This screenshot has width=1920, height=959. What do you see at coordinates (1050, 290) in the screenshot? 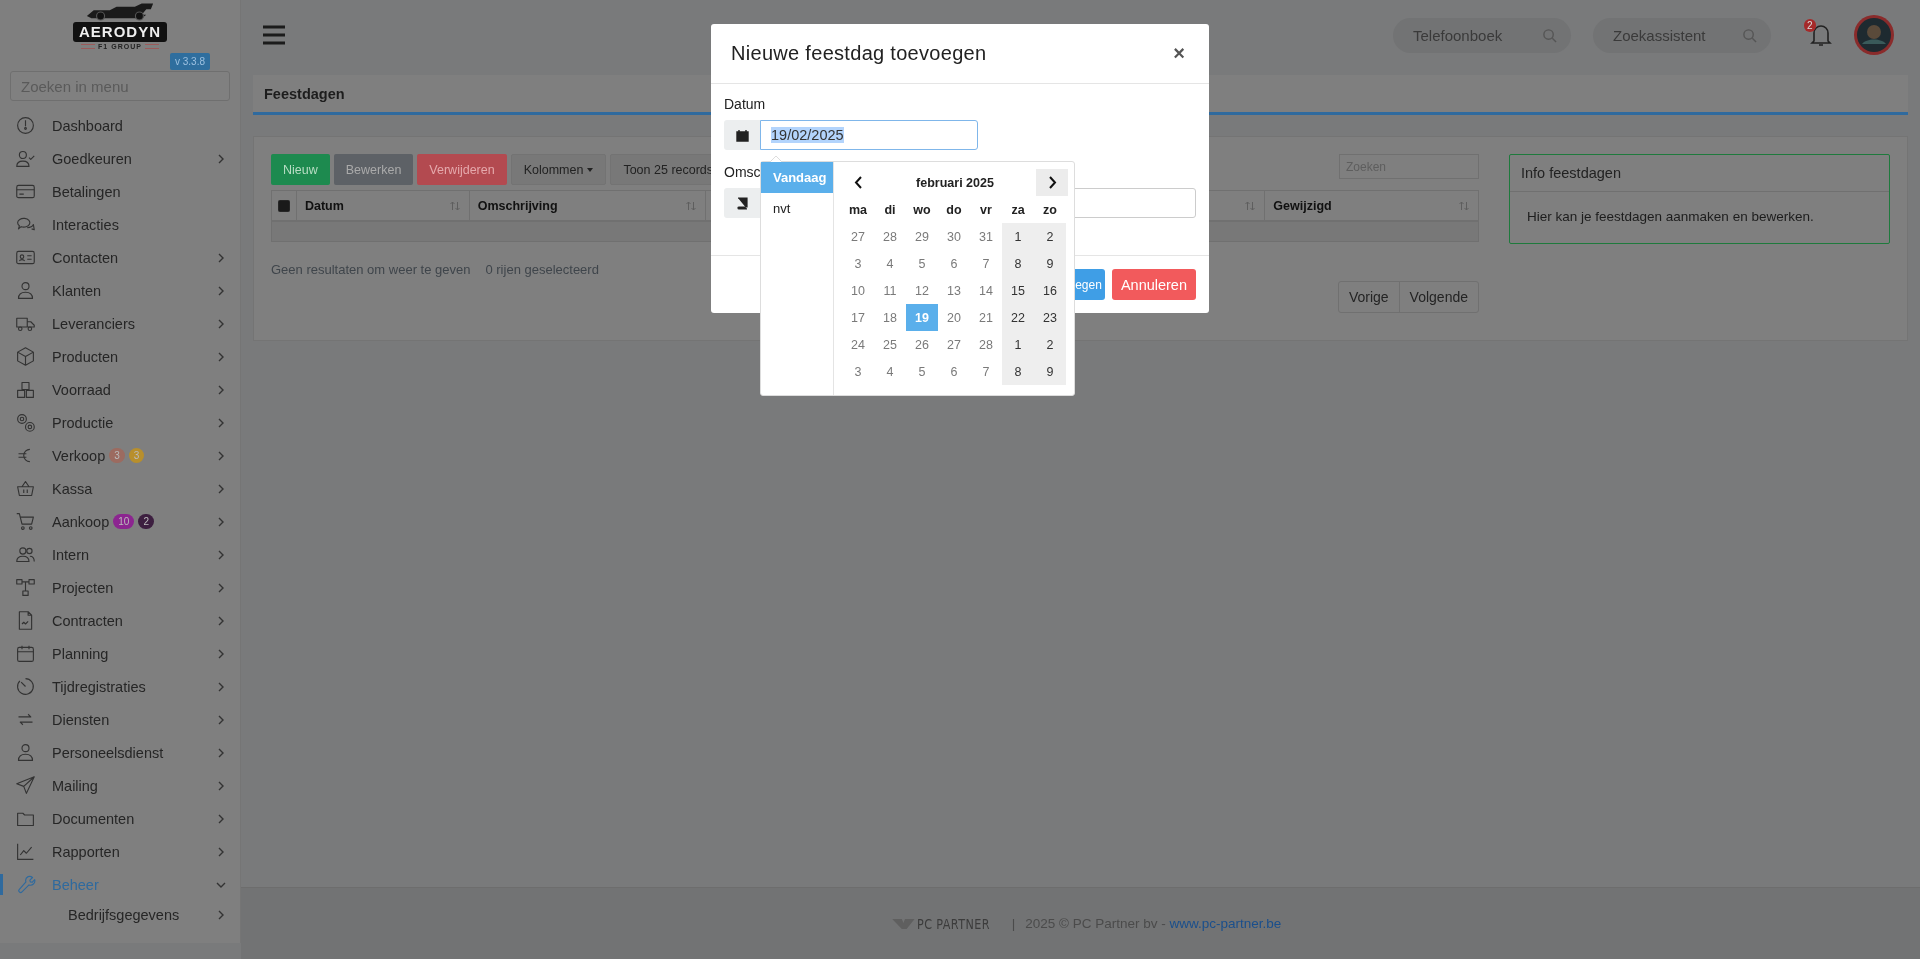
I see `calendar-day: 16` at bounding box center [1050, 290].